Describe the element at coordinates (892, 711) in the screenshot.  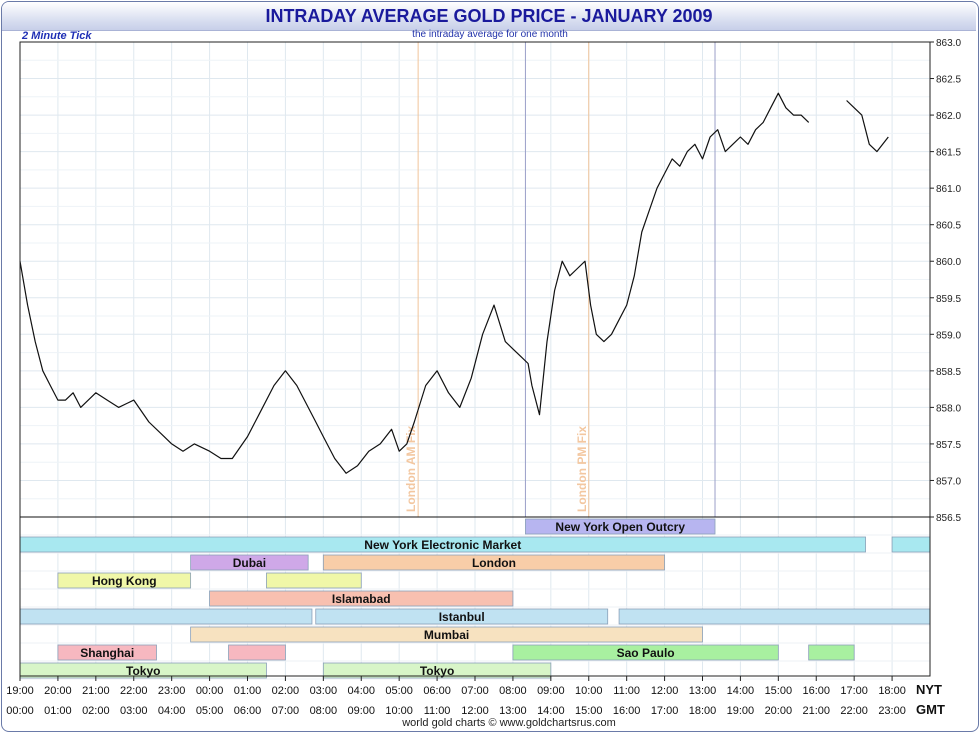
I see `x-tick-label-gmt: 23:00` at that location.